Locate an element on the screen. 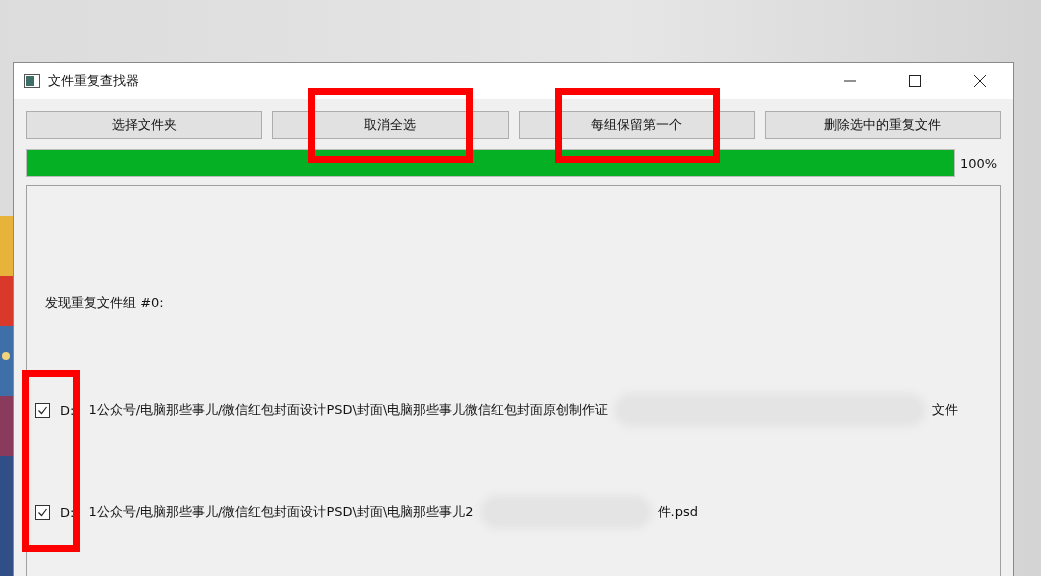  toolbar-button: 删除选中的重复文件 is located at coordinates (882, 125).